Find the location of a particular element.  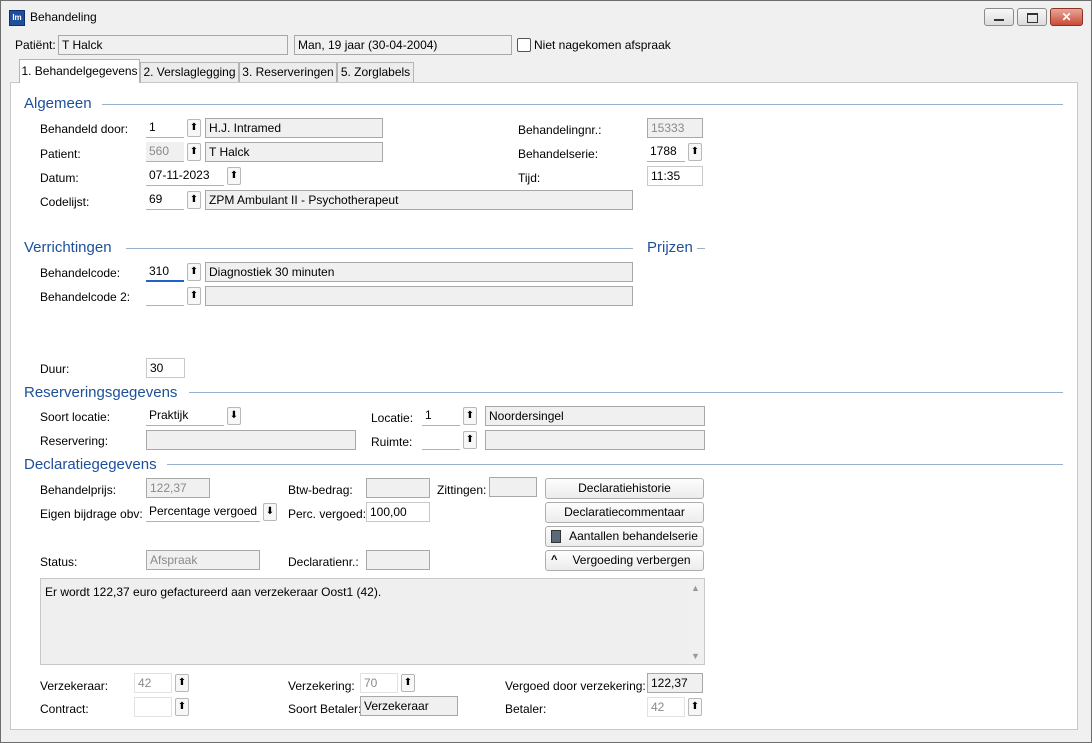

contract-input is located at coordinates (153, 707).